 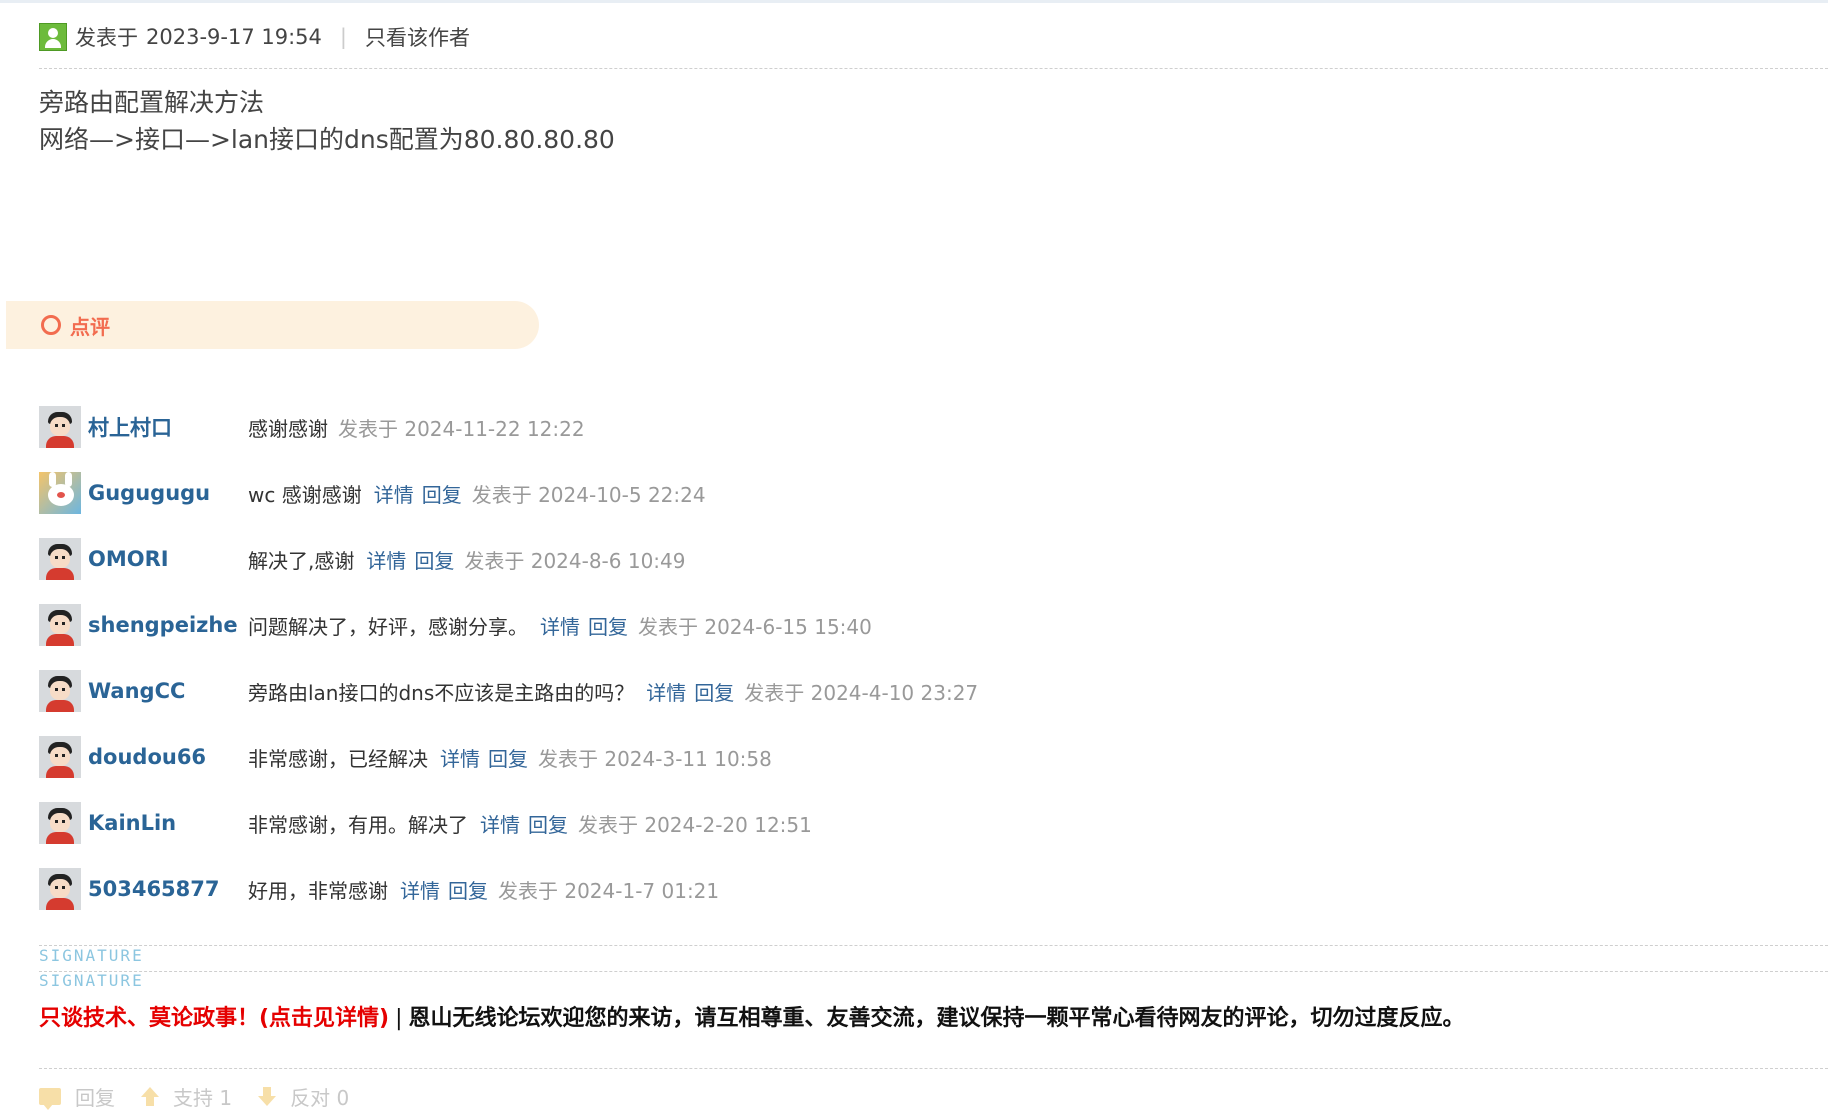 I want to click on comment-row: 村上村口 感谢感谢 发表于 2024-11-22 12:22, so click(x=312, y=427).